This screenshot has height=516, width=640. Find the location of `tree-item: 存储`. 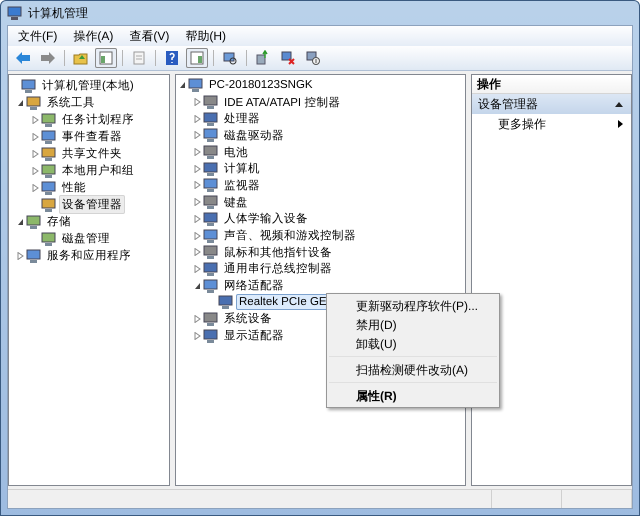

tree-item: 存储 is located at coordinates (59, 221).